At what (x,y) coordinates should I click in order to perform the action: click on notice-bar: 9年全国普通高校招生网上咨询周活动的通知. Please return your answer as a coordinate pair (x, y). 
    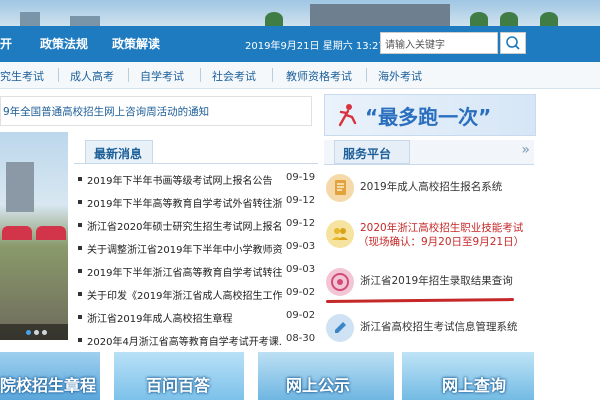
    Looking at the image, I should click on (156, 111).